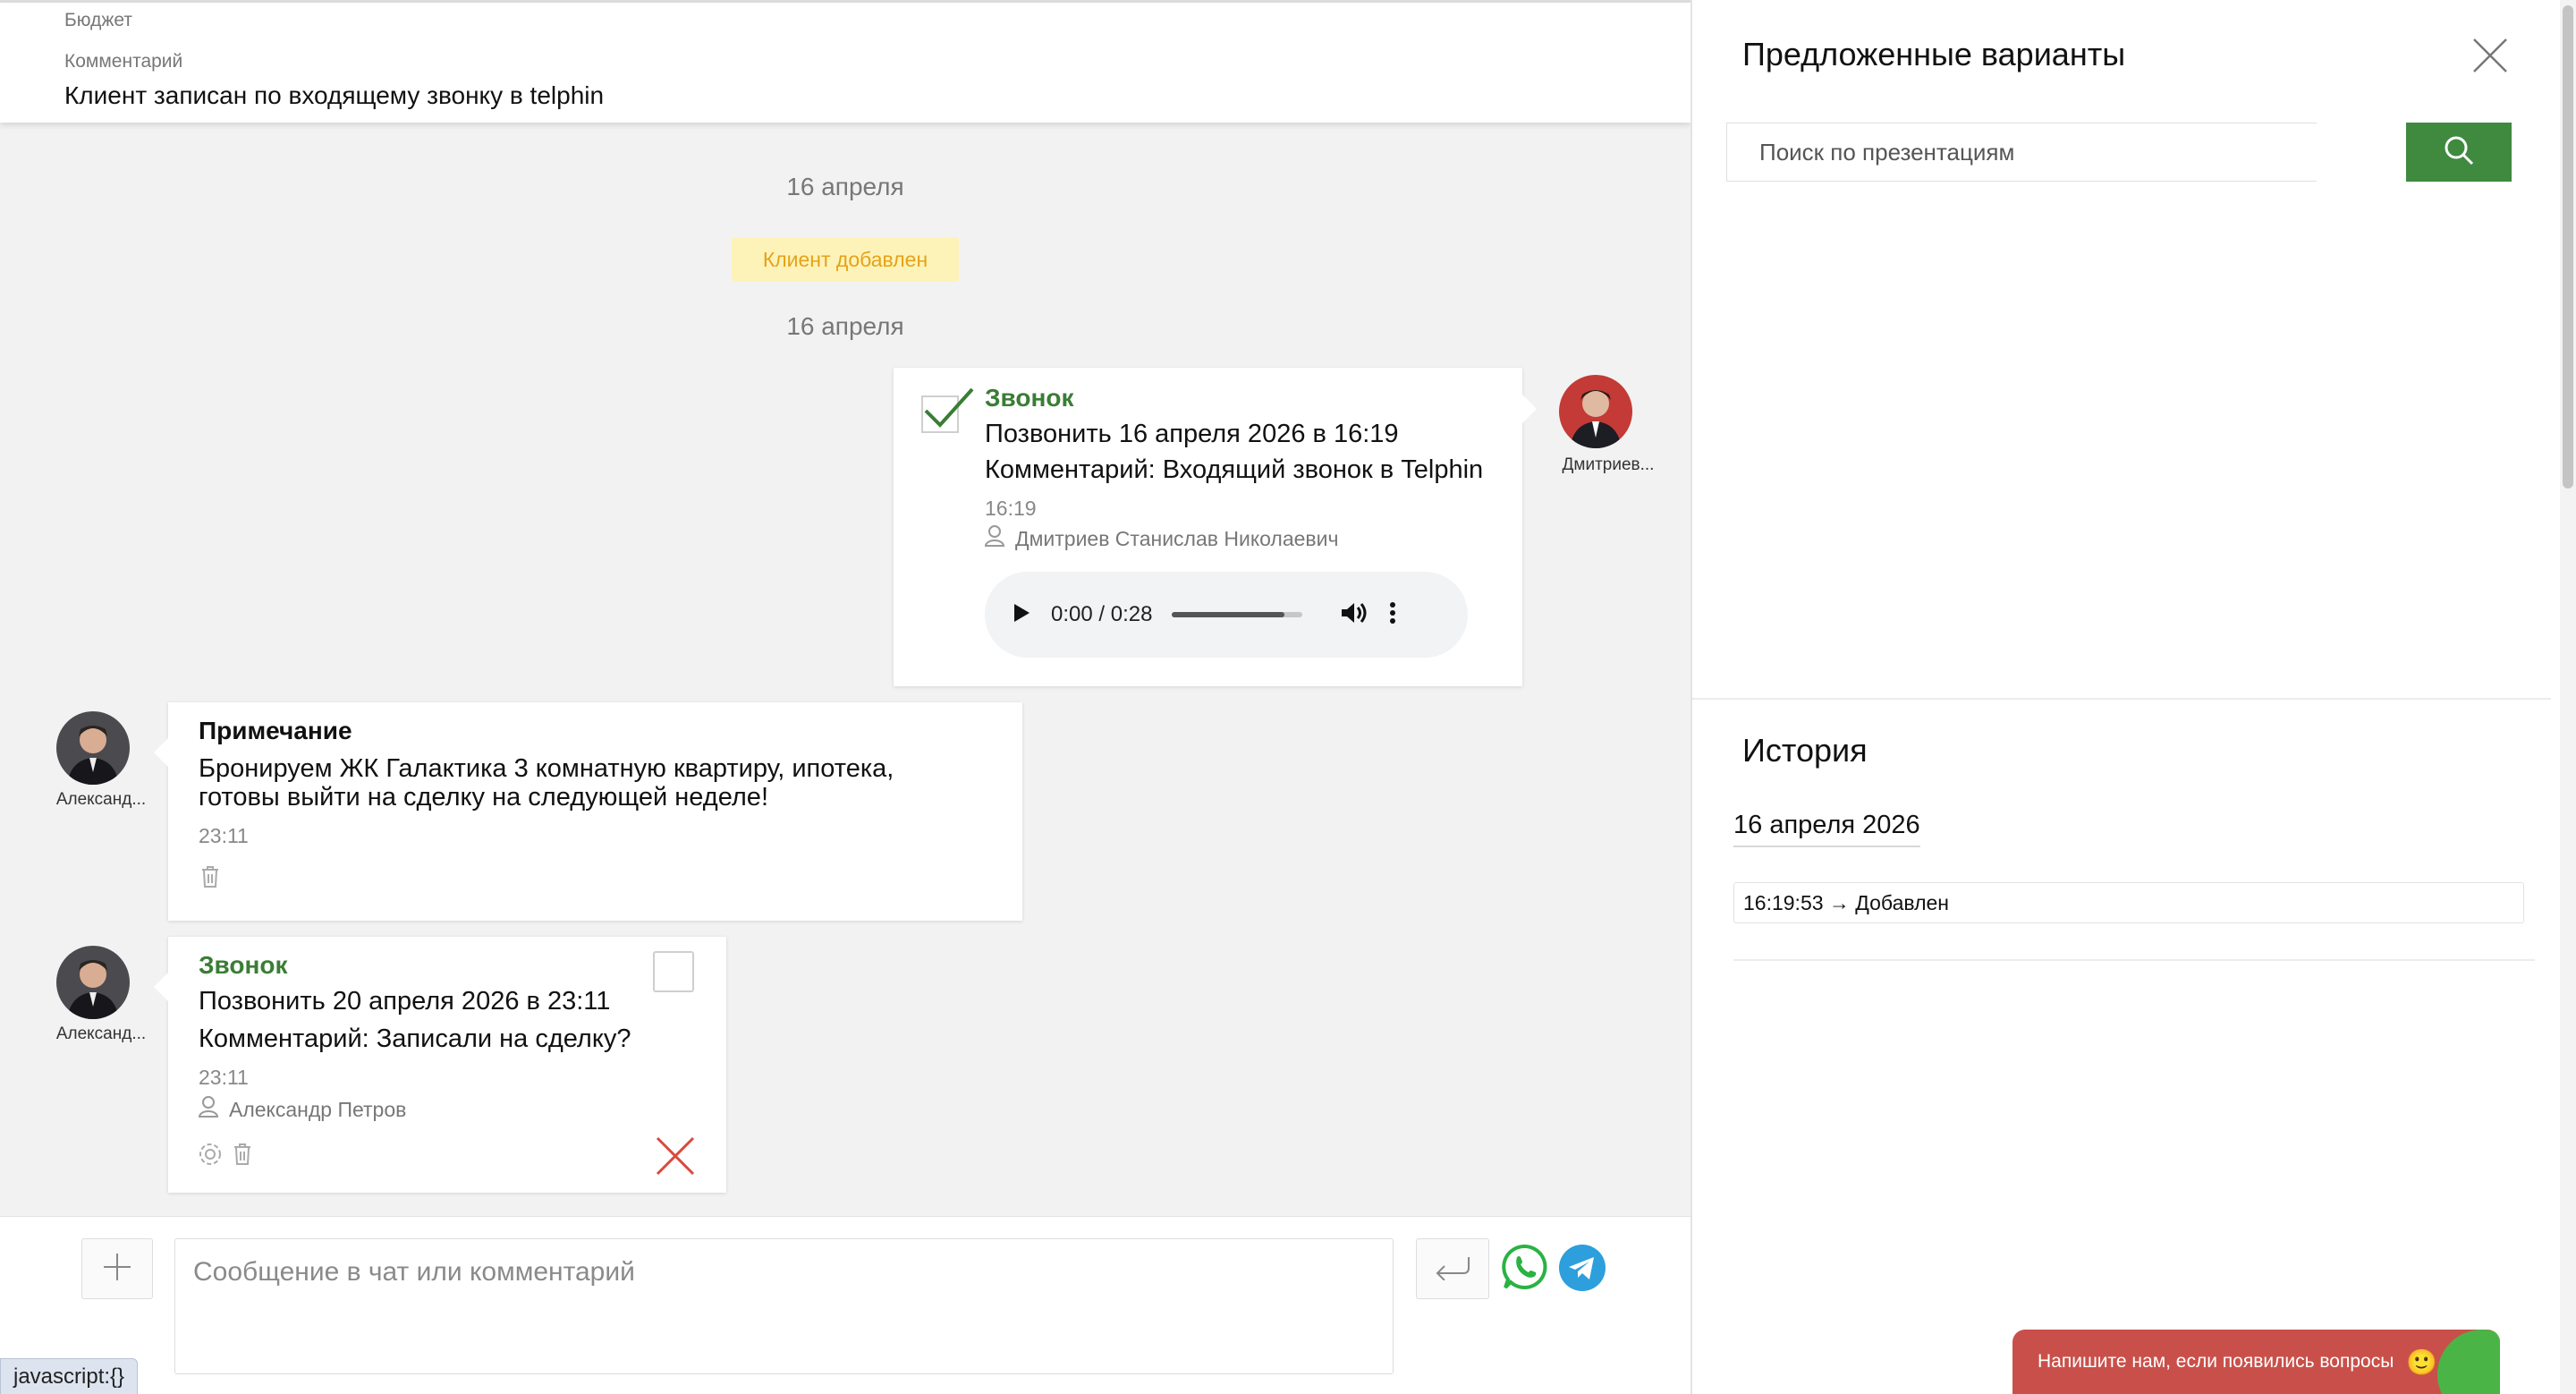 This screenshot has width=2576, height=1394. I want to click on budget-label: Бюджет, so click(98, 20).